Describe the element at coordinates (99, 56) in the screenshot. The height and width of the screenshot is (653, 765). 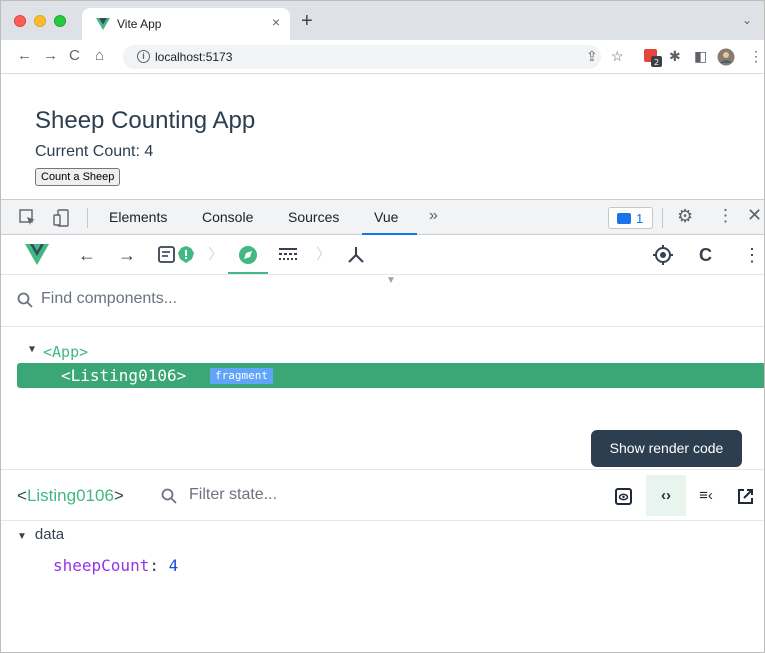
I see `home-icon: ⌂` at that location.